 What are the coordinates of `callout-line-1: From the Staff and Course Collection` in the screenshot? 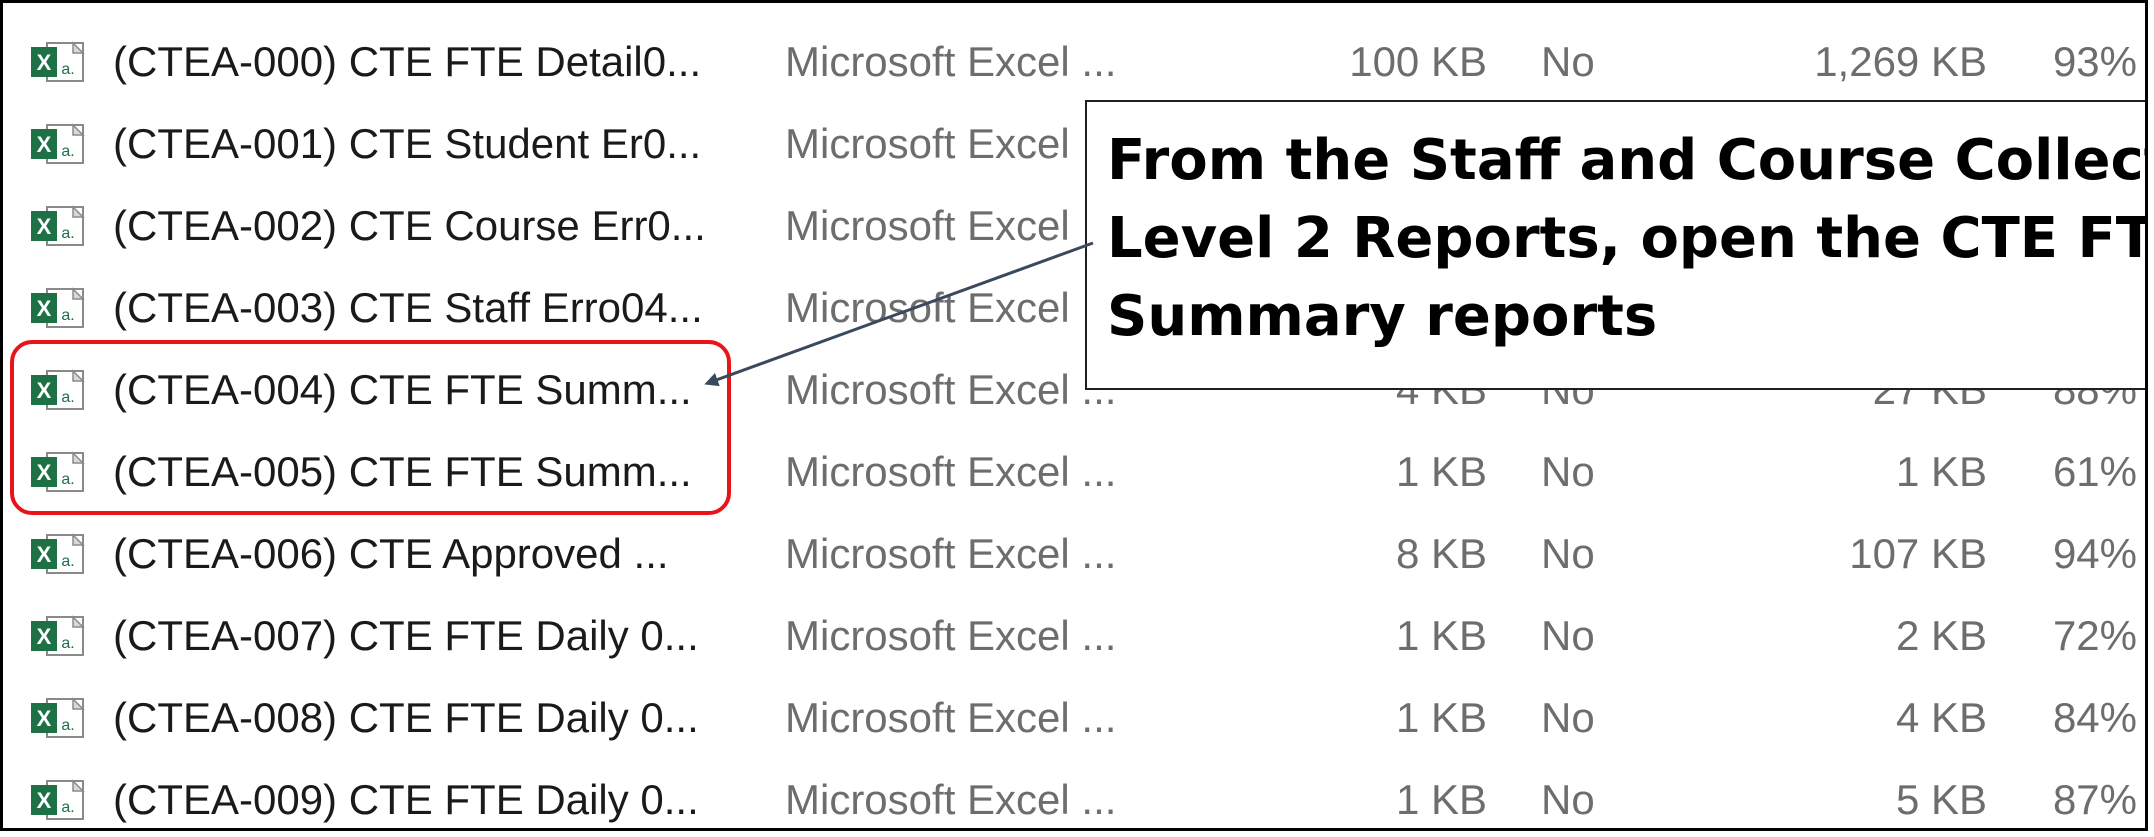 It's located at (1626, 160).